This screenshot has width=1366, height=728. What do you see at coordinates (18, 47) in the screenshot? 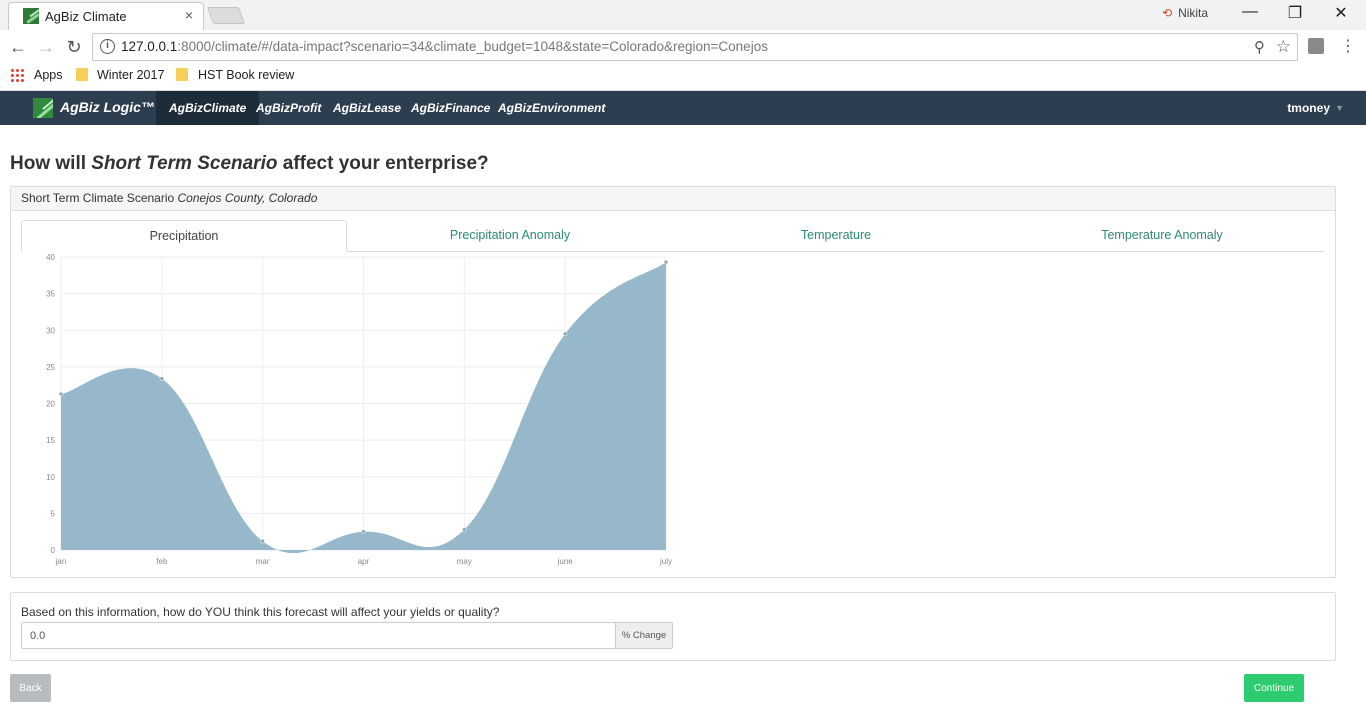
I see `back-arrow-icon: ←` at bounding box center [18, 47].